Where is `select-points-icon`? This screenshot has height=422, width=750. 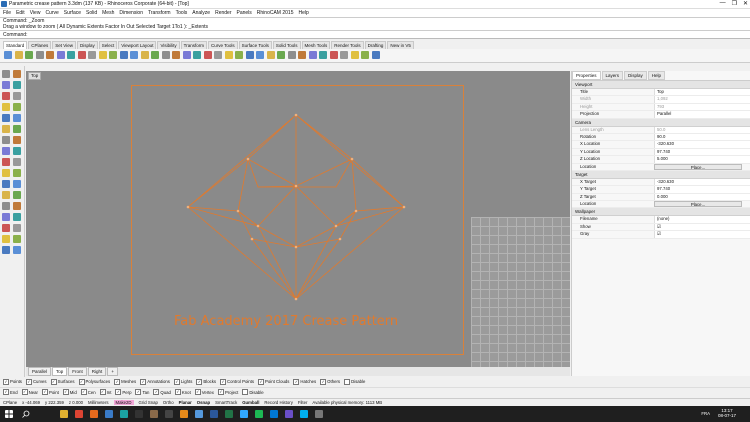
select-points-icon is located at coordinates (6, 74).